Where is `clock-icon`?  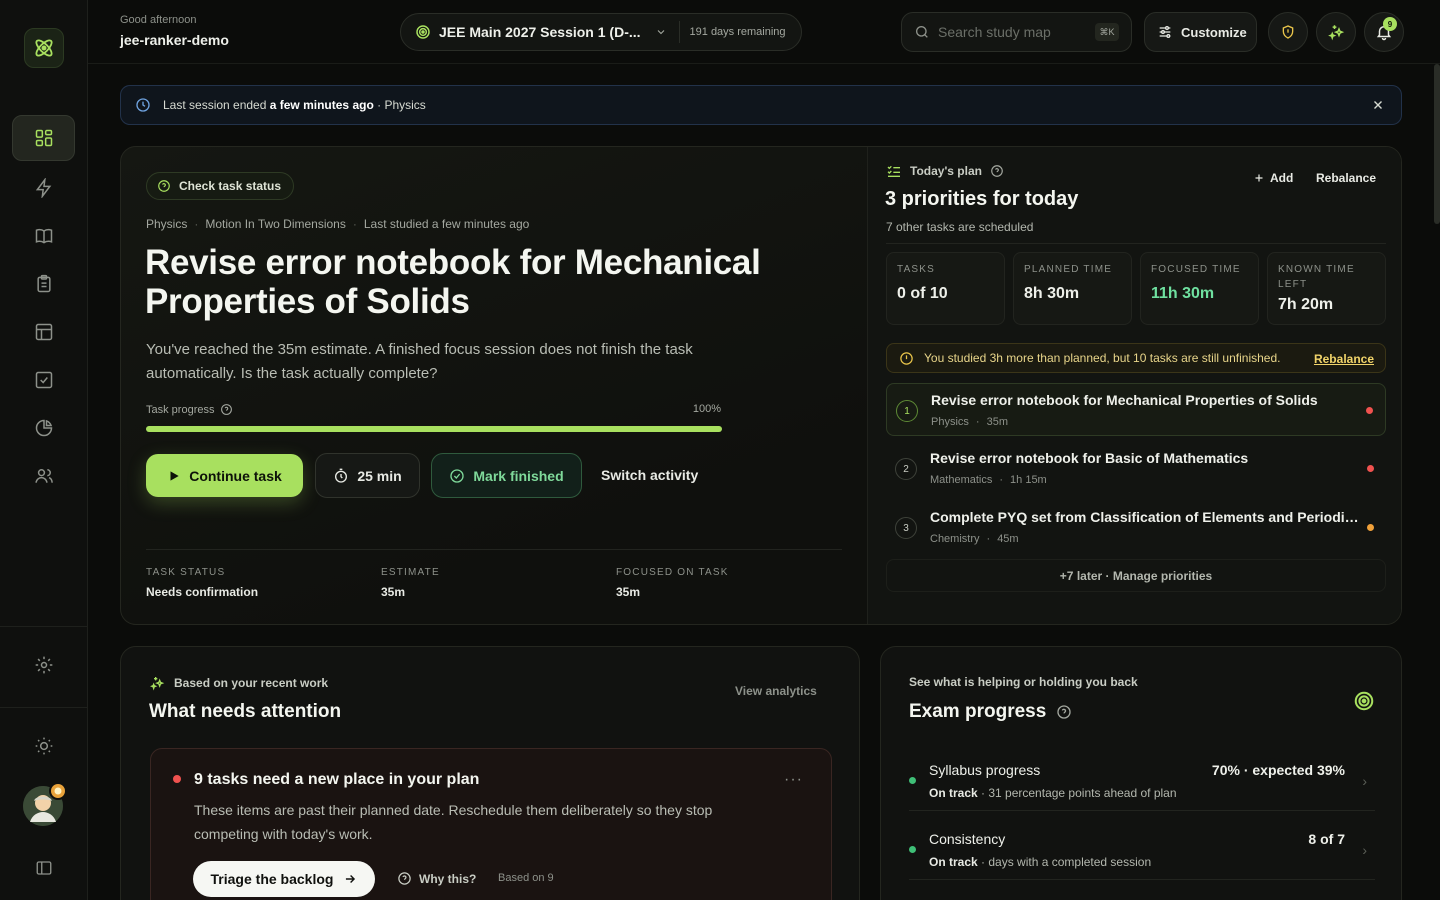
clock-icon is located at coordinates (143, 105).